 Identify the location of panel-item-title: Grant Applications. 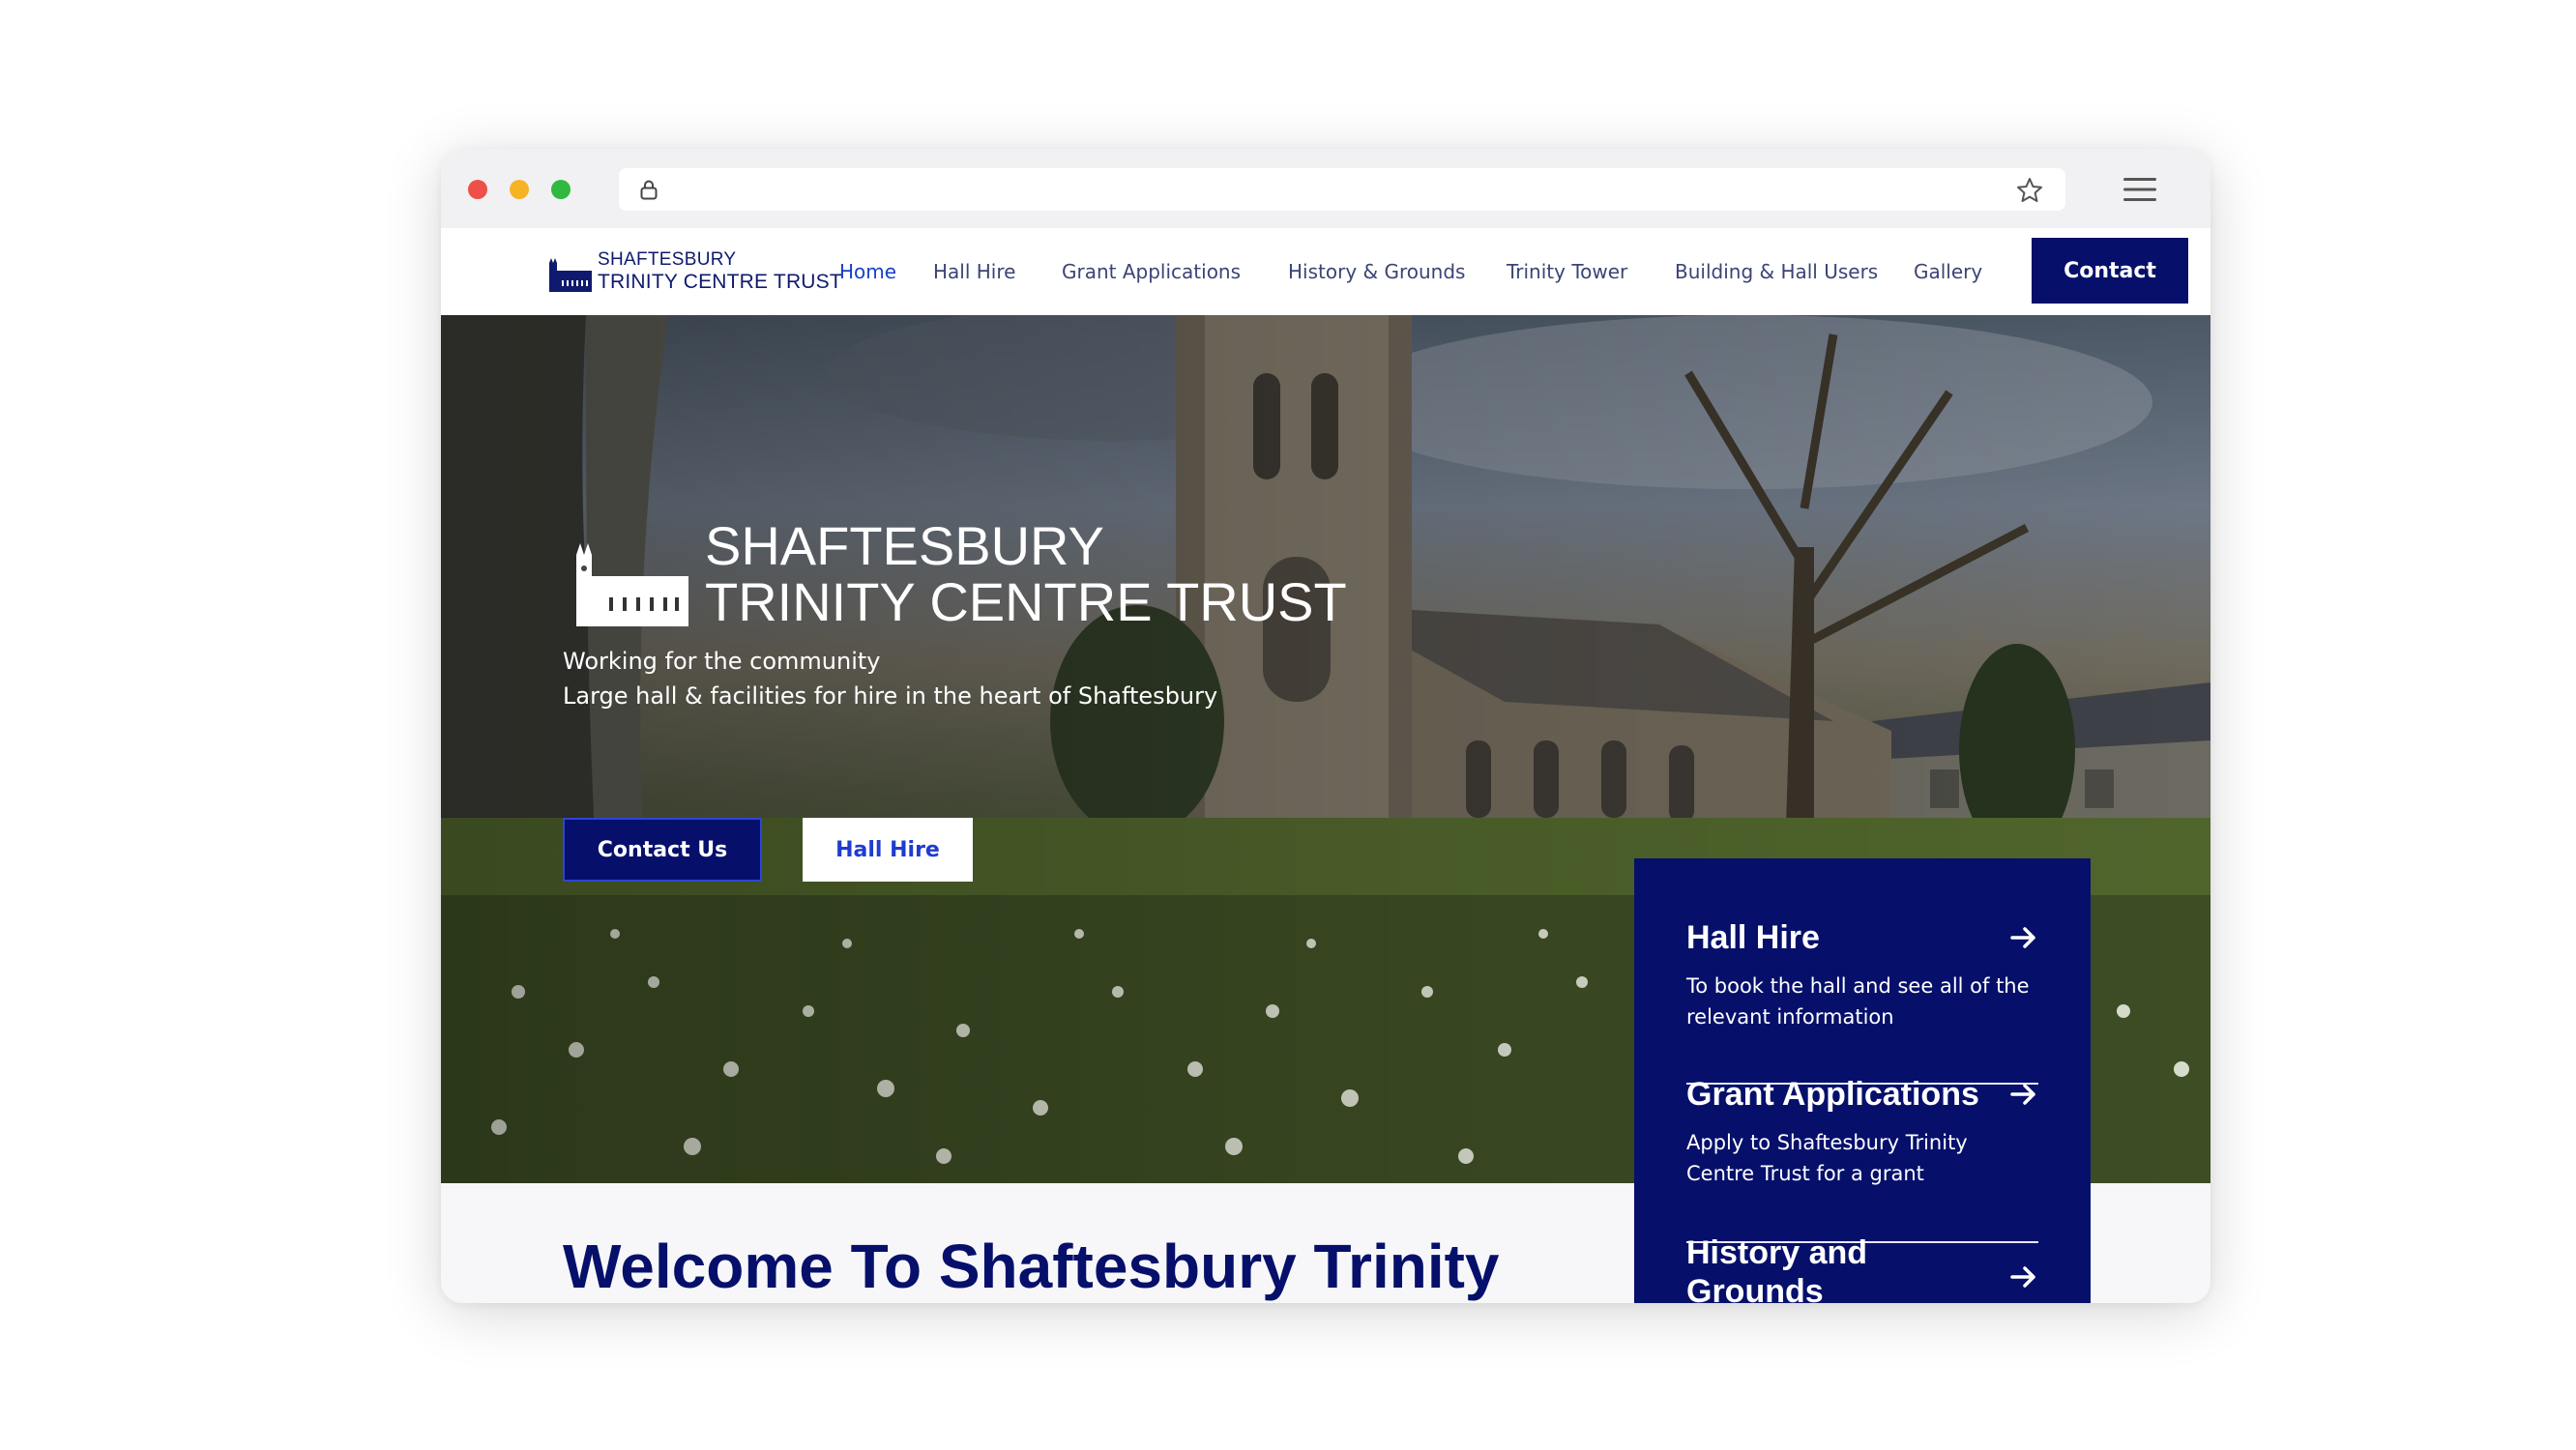
(1832, 1094).